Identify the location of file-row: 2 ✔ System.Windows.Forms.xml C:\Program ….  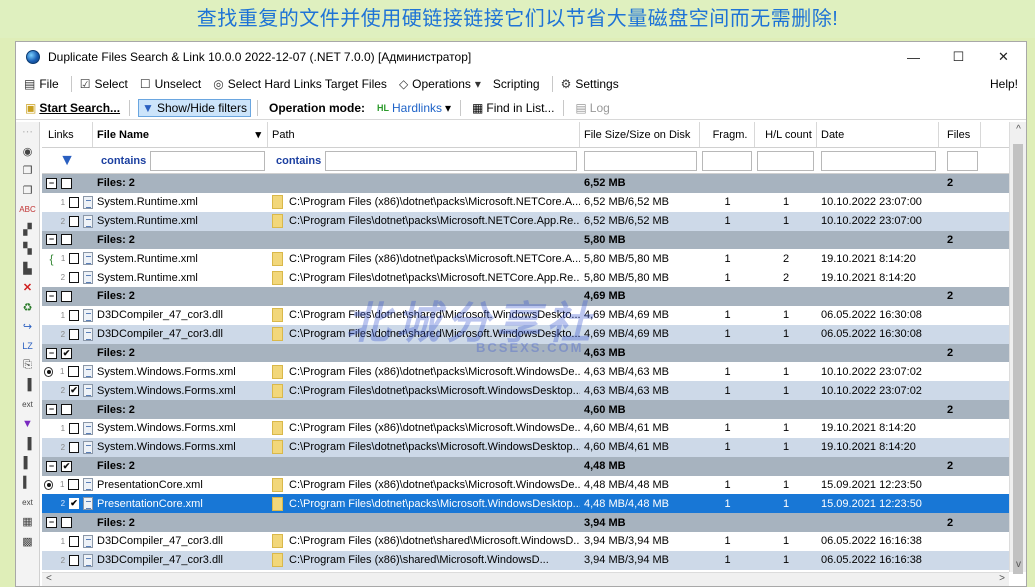
(525, 391).